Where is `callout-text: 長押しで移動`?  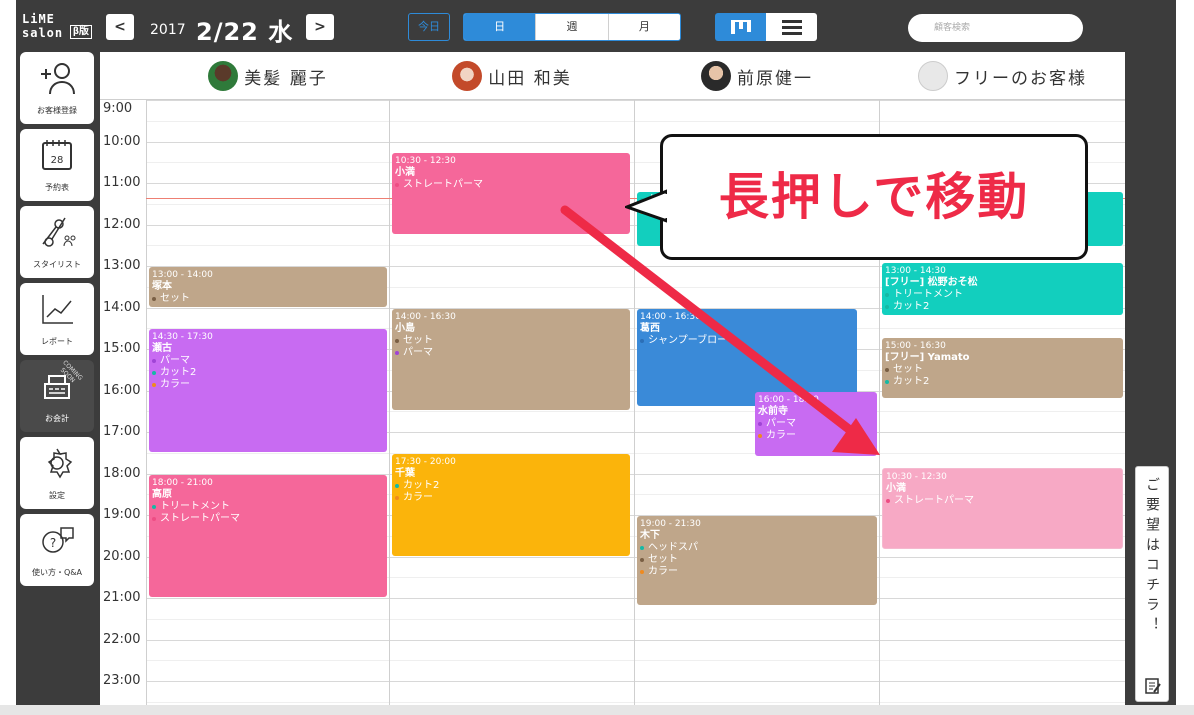
callout-text: 長押しで移動 is located at coordinates (874, 197).